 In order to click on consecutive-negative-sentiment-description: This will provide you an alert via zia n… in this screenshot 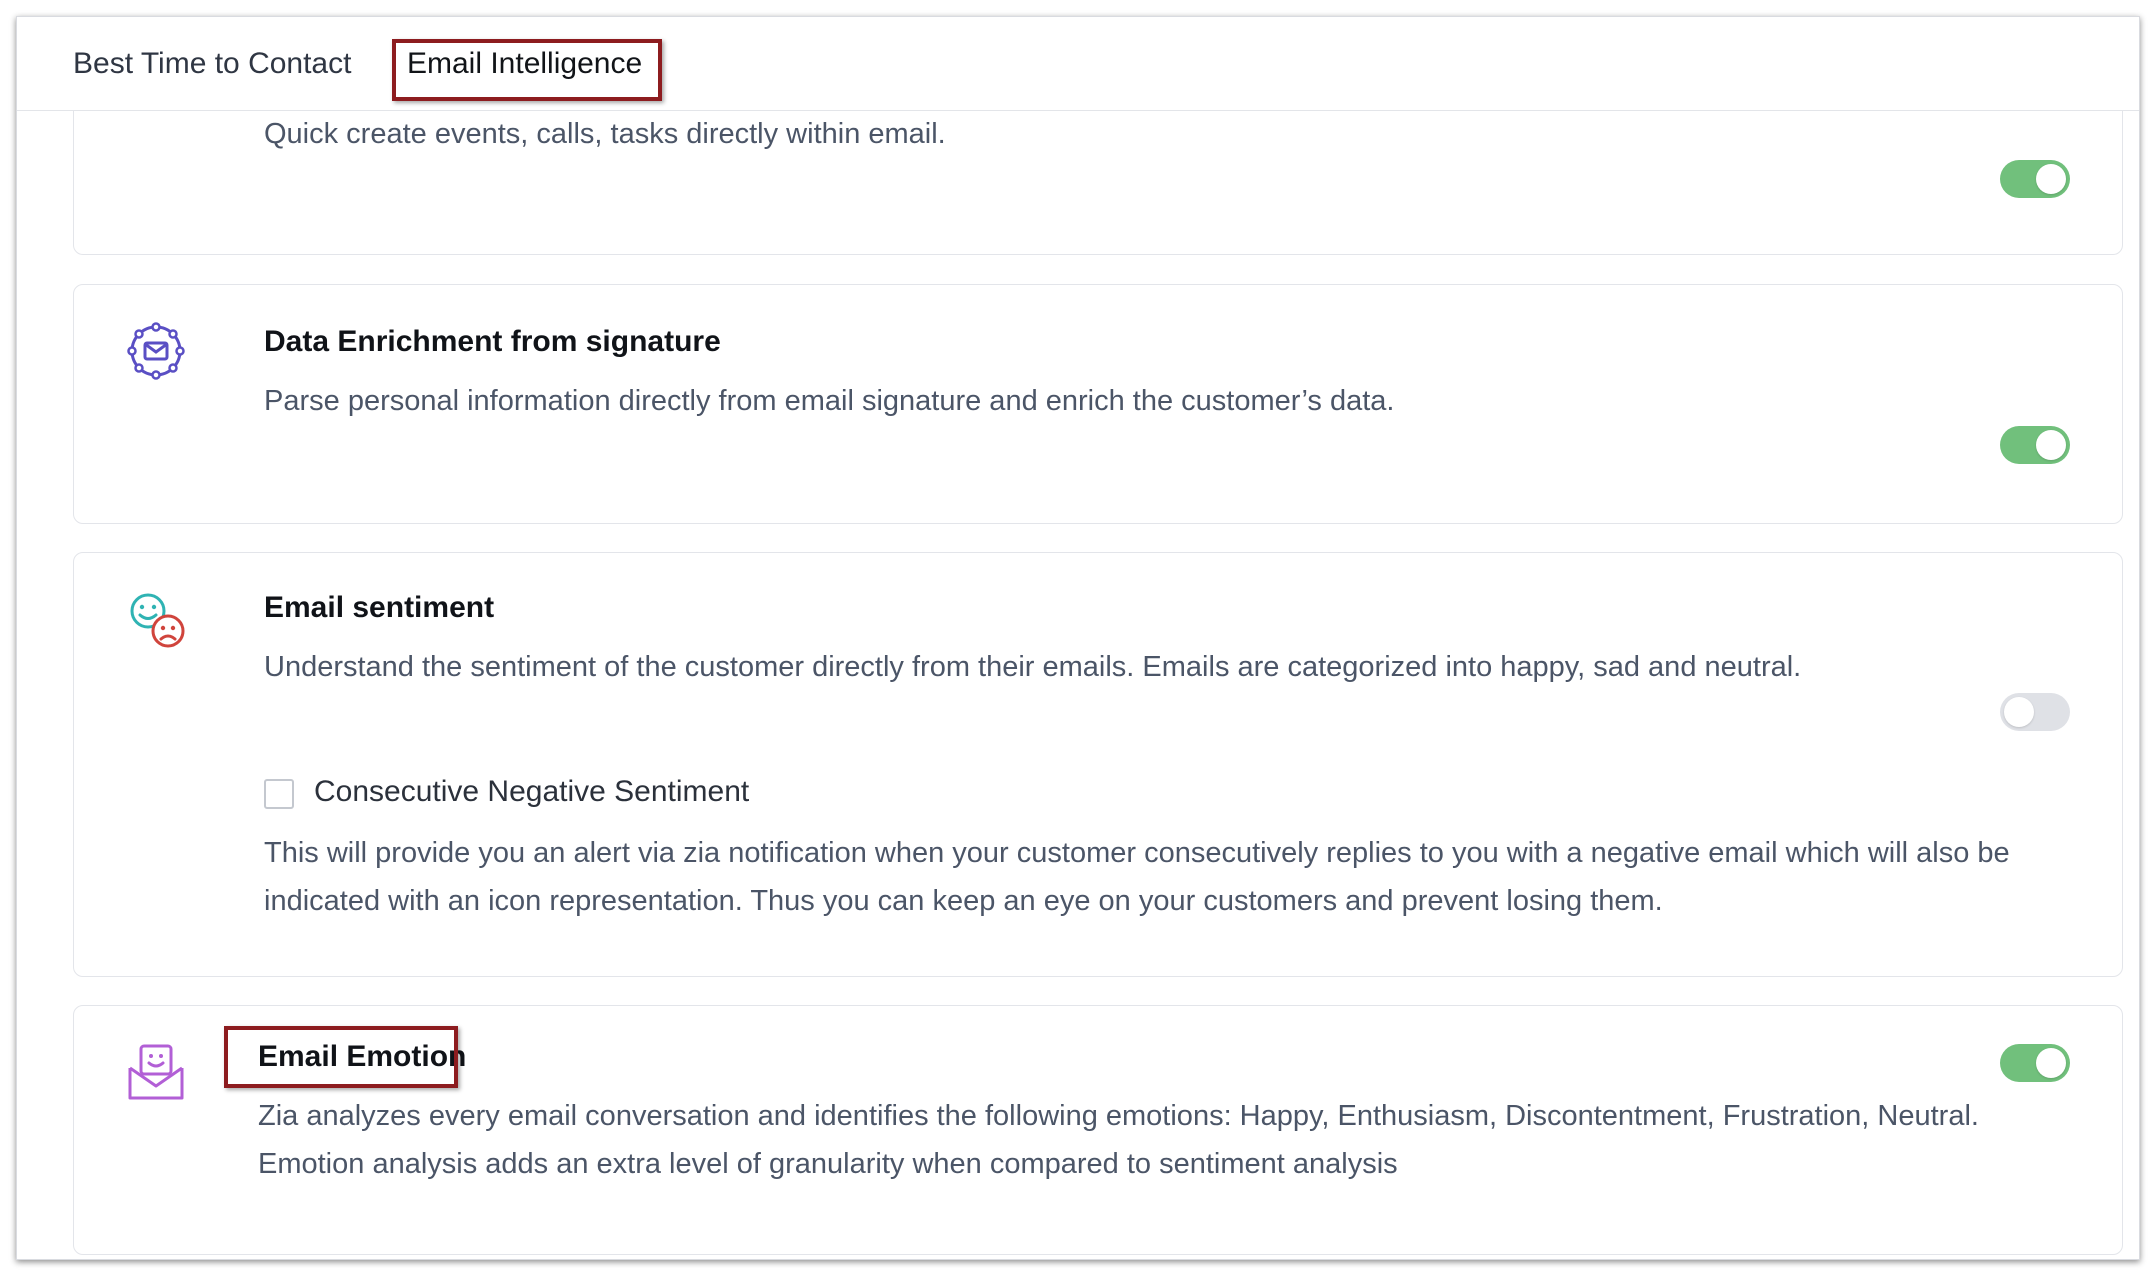, I will do `click(1137, 877)`.